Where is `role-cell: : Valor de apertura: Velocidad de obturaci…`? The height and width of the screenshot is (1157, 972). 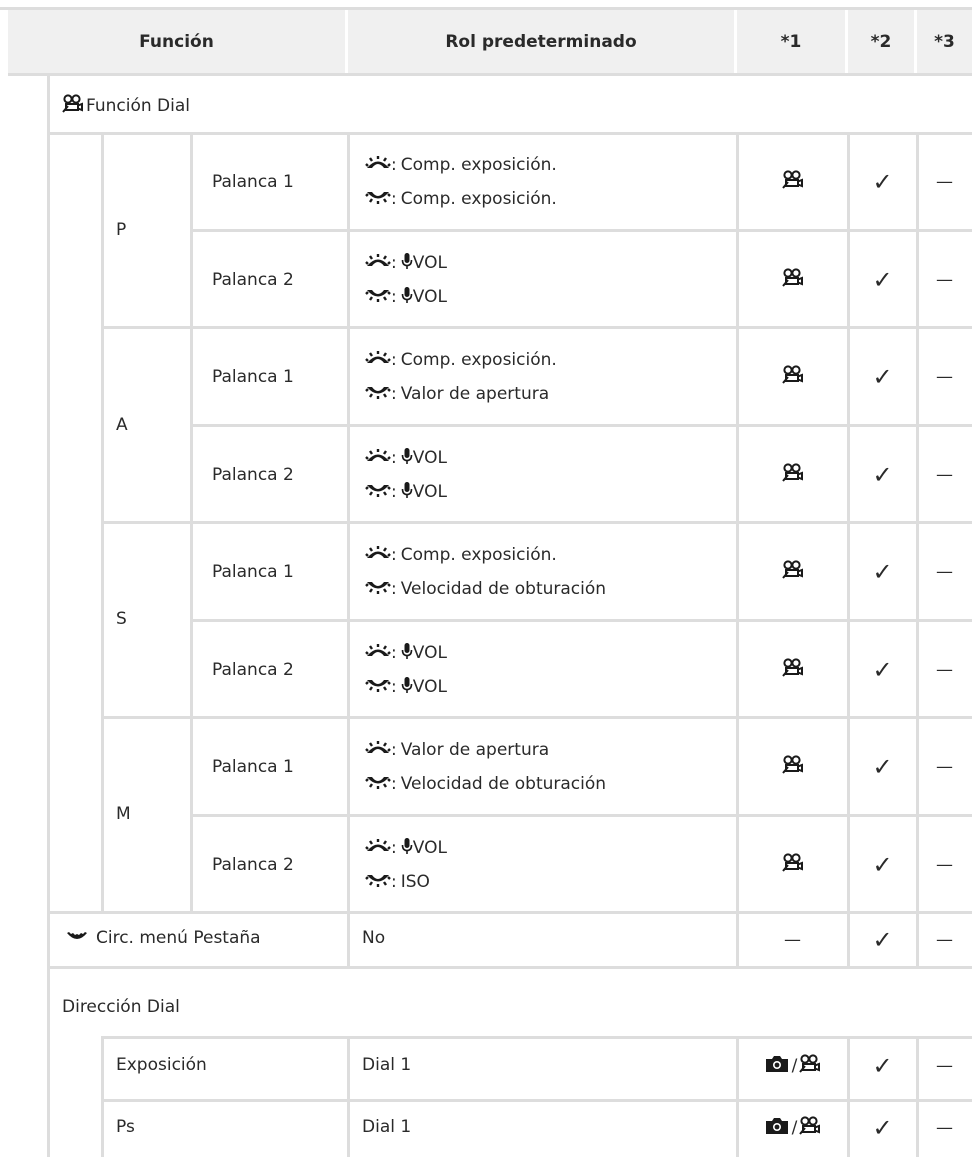
role-cell: : Valor de apertura: Velocidad de obturaci… is located at coordinates (485, 767).